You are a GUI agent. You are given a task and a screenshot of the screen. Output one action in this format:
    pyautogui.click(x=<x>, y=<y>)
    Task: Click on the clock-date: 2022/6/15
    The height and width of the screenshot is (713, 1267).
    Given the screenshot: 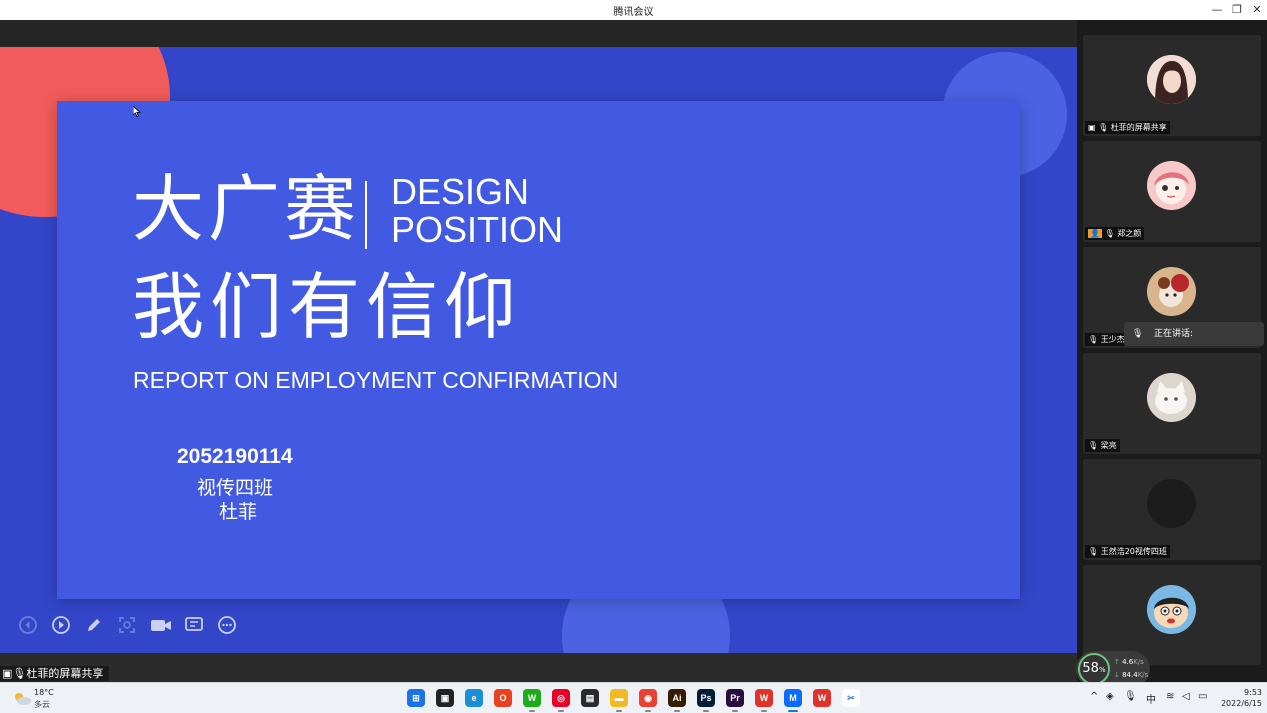 What is the action you would take?
    pyautogui.click(x=1237, y=703)
    